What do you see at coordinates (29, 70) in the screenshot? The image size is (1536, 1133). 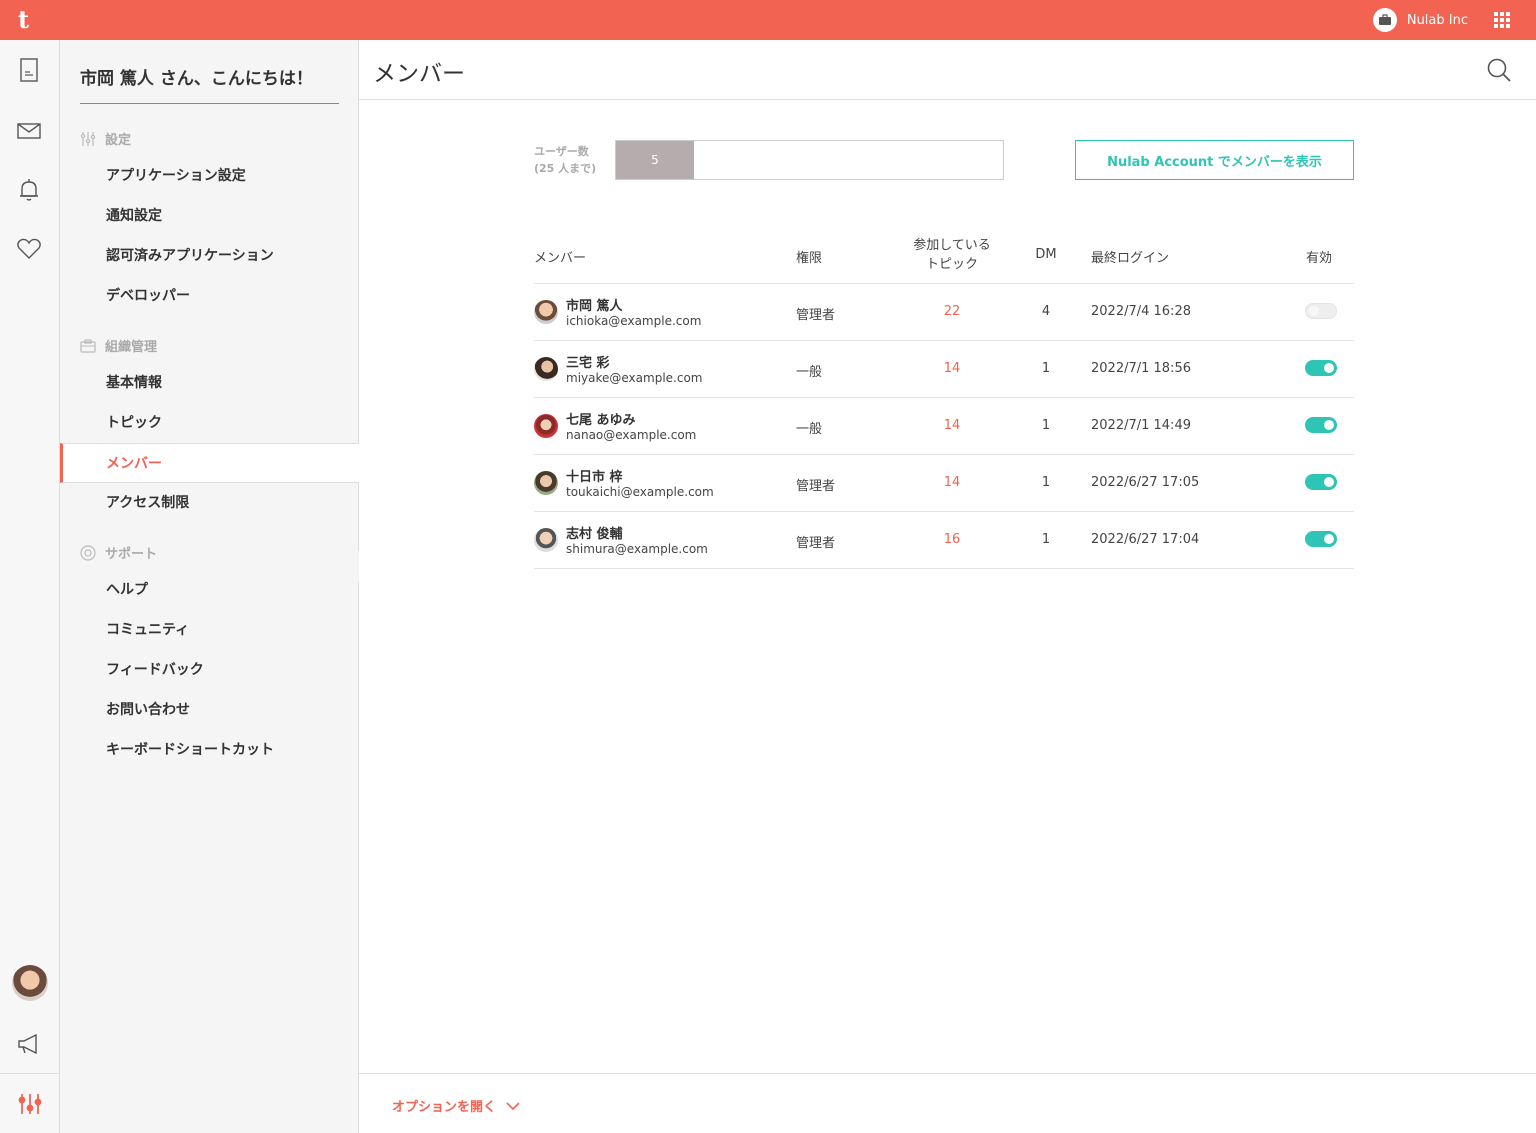 I see `document-icon` at bounding box center [29, 70].